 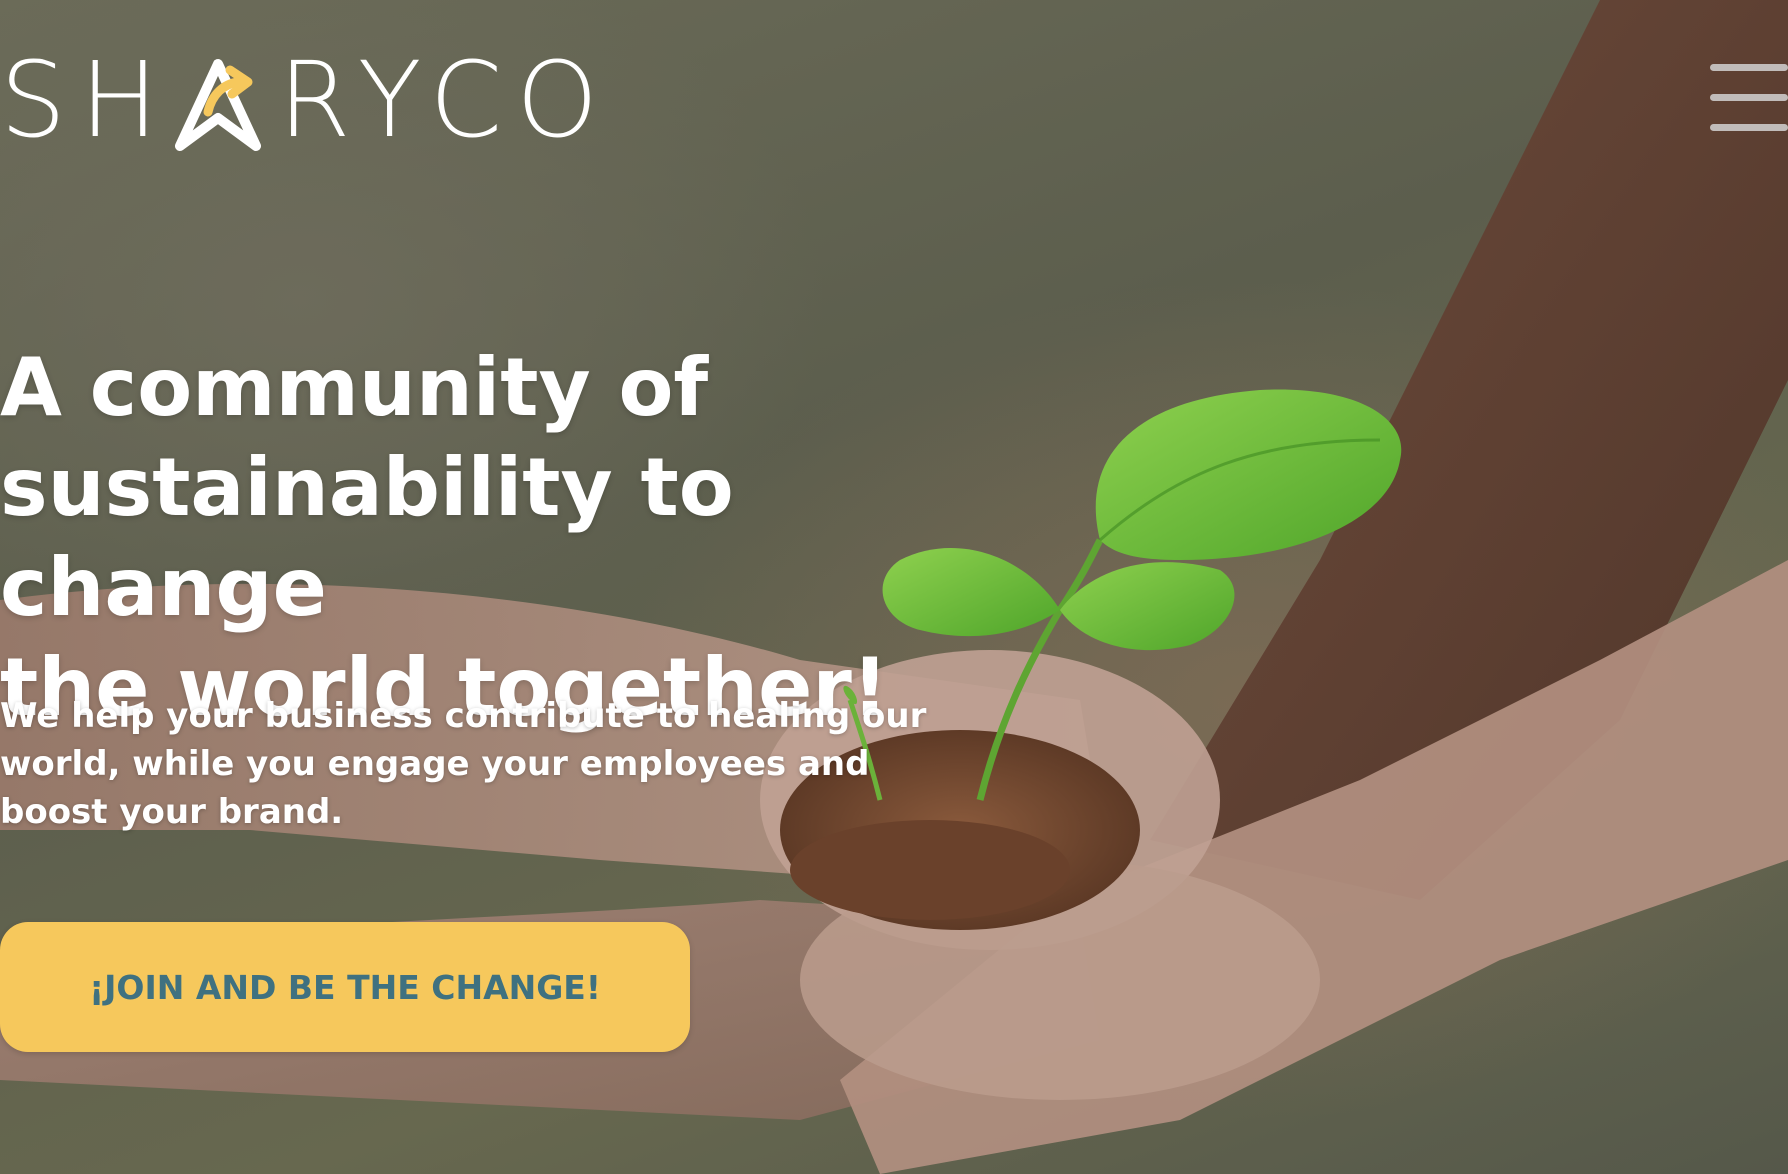 I want to click on cta-label: ¡JOIN AND BE THE CHANGE!, so click(x=345, y=987).